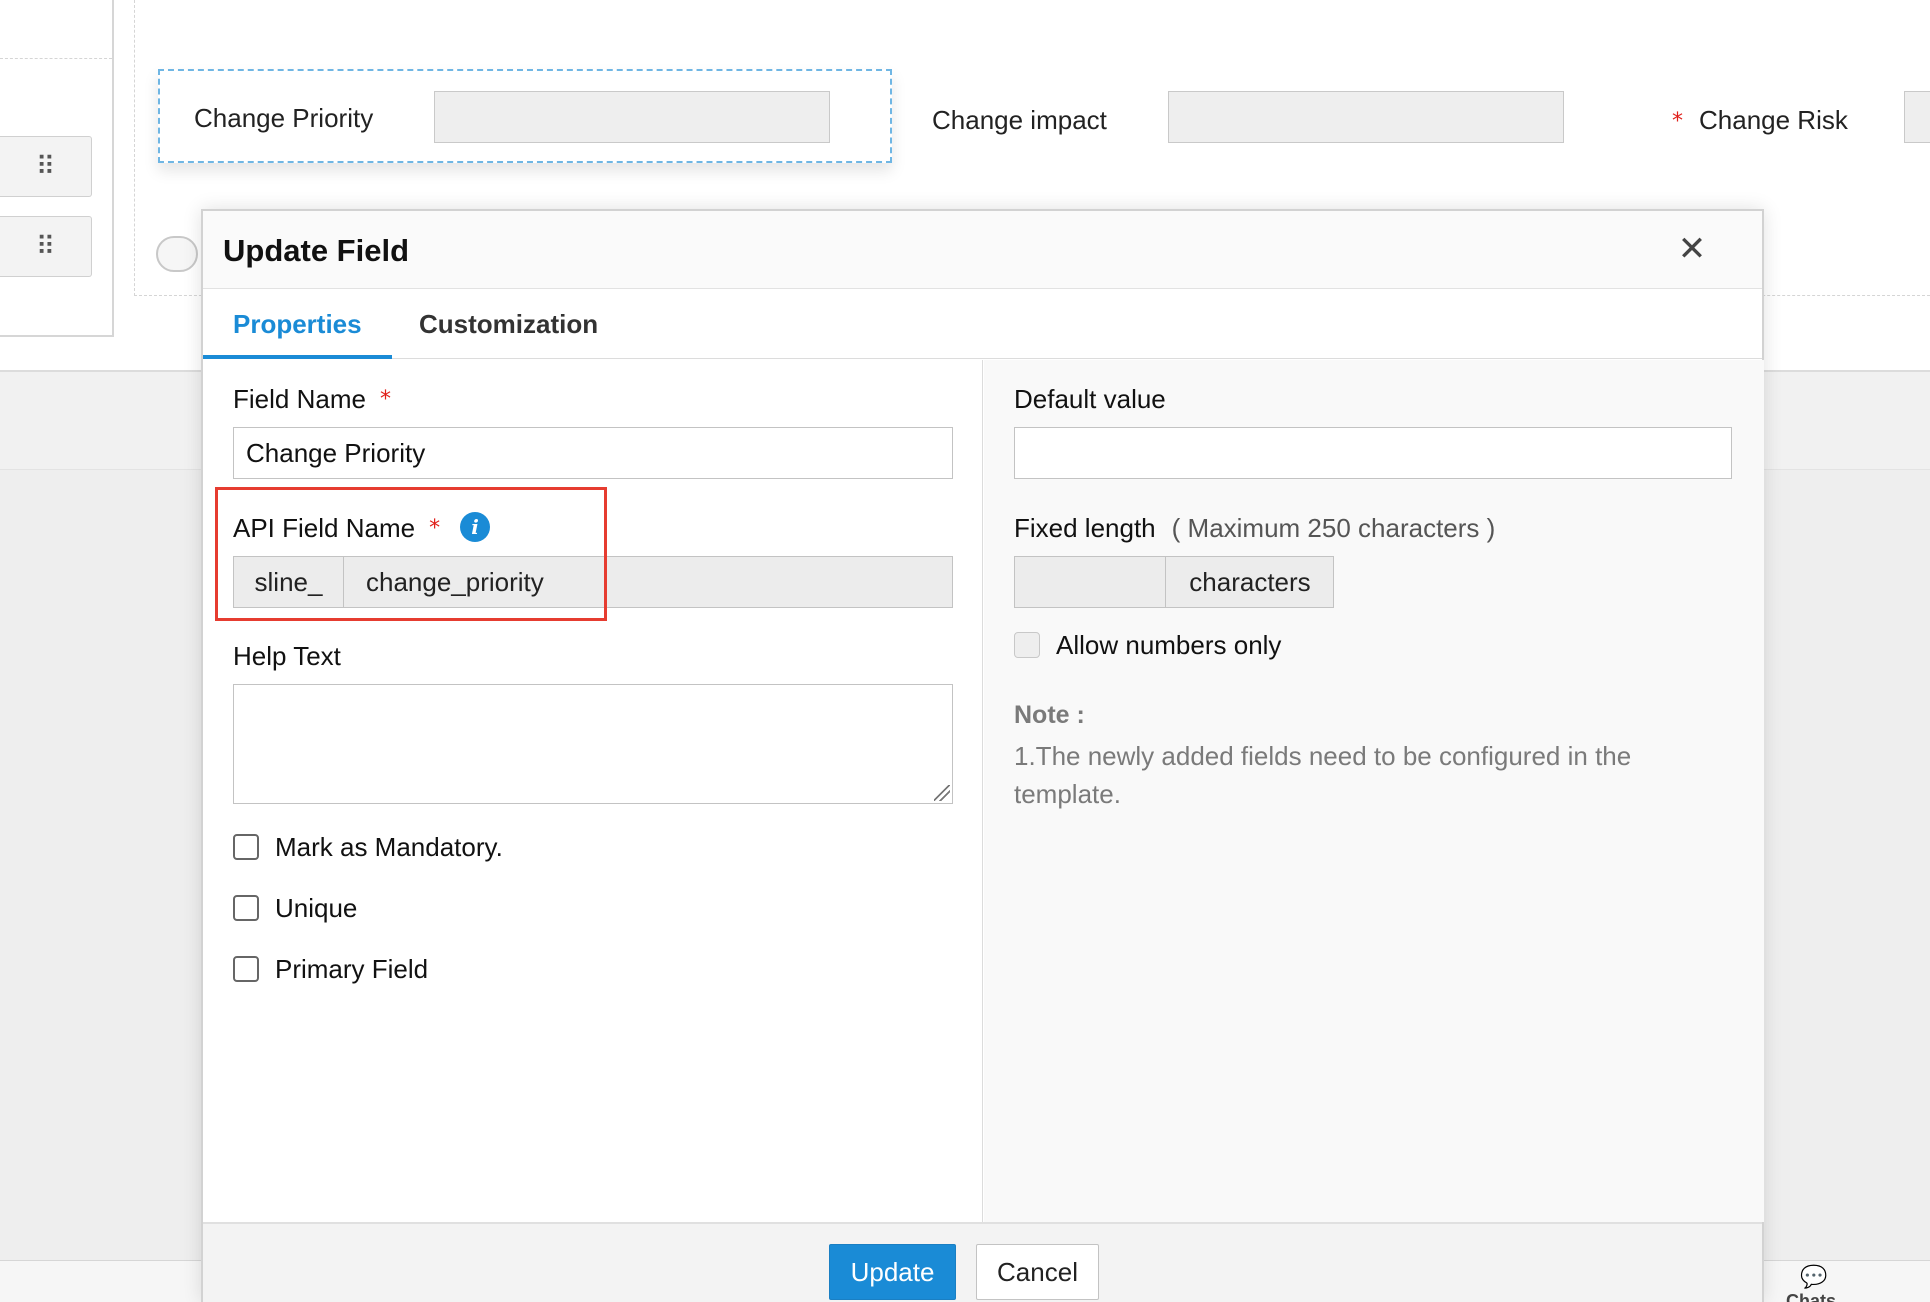 Image resolution: width=1930 pixels, height=1302 pixels. What do you see at coordinates (982, 250) in the screenshot?
I see `dialog-header: Update Field ✕` at bounding box center [982, 250].